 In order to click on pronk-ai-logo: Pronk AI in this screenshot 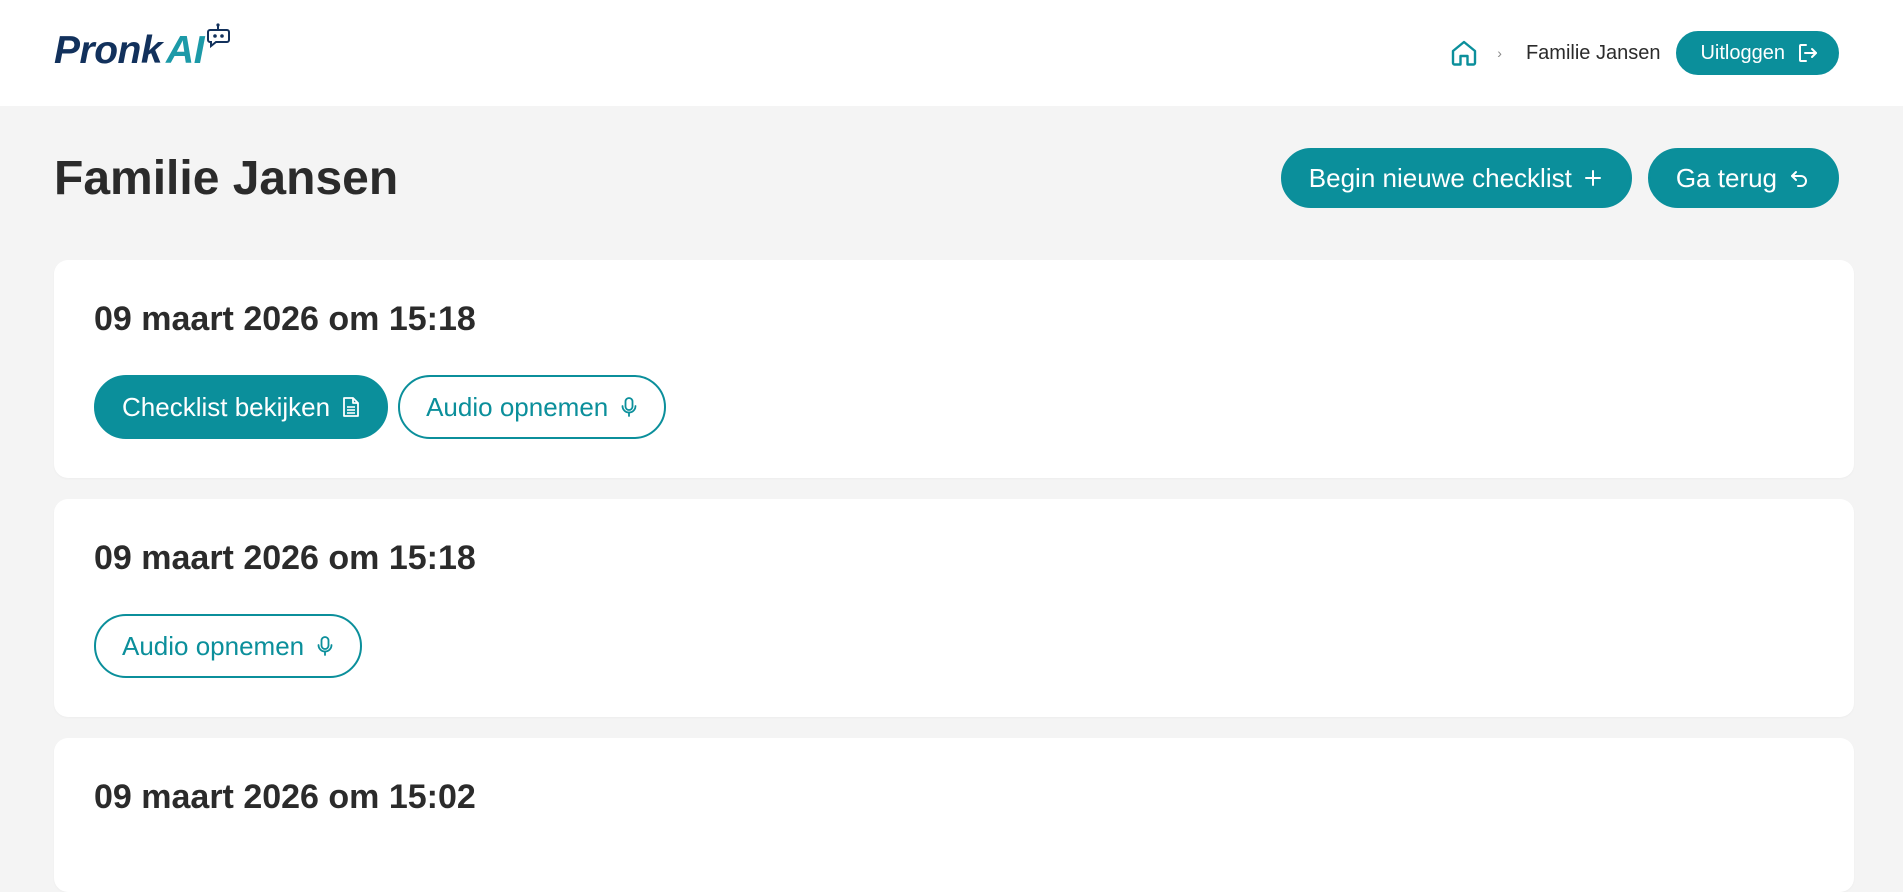, I will do `click(143, 48)`.